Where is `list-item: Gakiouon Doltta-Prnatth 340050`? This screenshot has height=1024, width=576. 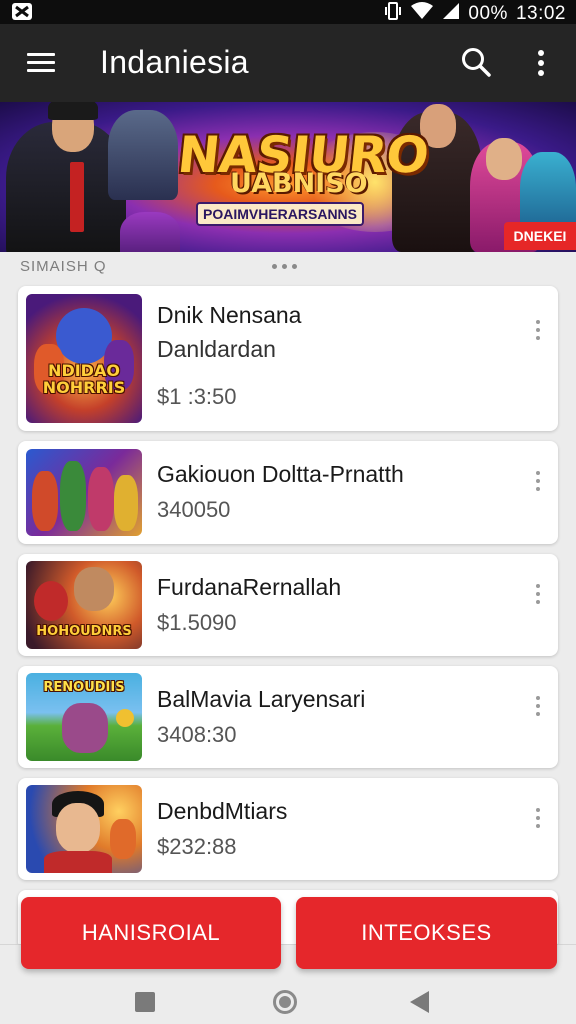
list-item: Gakiouon Doltta-Prnatth 340050 is located at coordinates (288, 492).